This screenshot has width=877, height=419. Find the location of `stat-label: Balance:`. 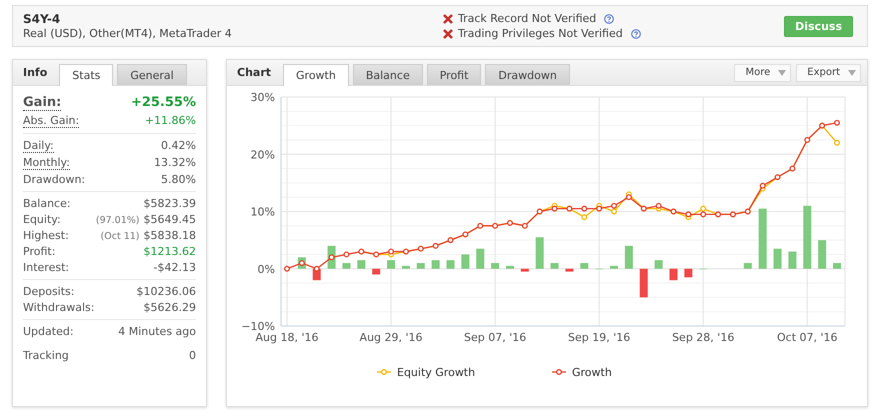

stat-label: Balance: is located at coordinates (47, 203).